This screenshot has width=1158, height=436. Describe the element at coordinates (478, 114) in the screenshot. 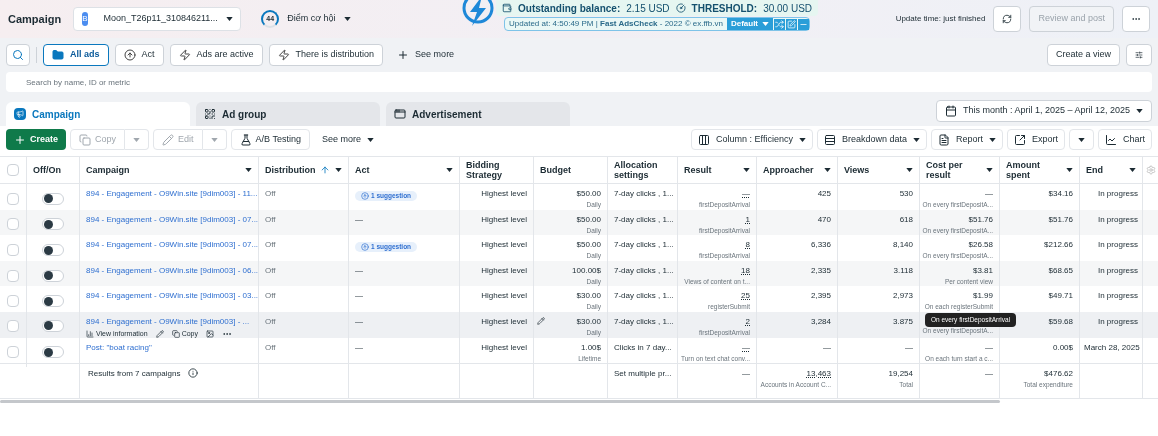

I see `view-tab: Advertisement` at that location.